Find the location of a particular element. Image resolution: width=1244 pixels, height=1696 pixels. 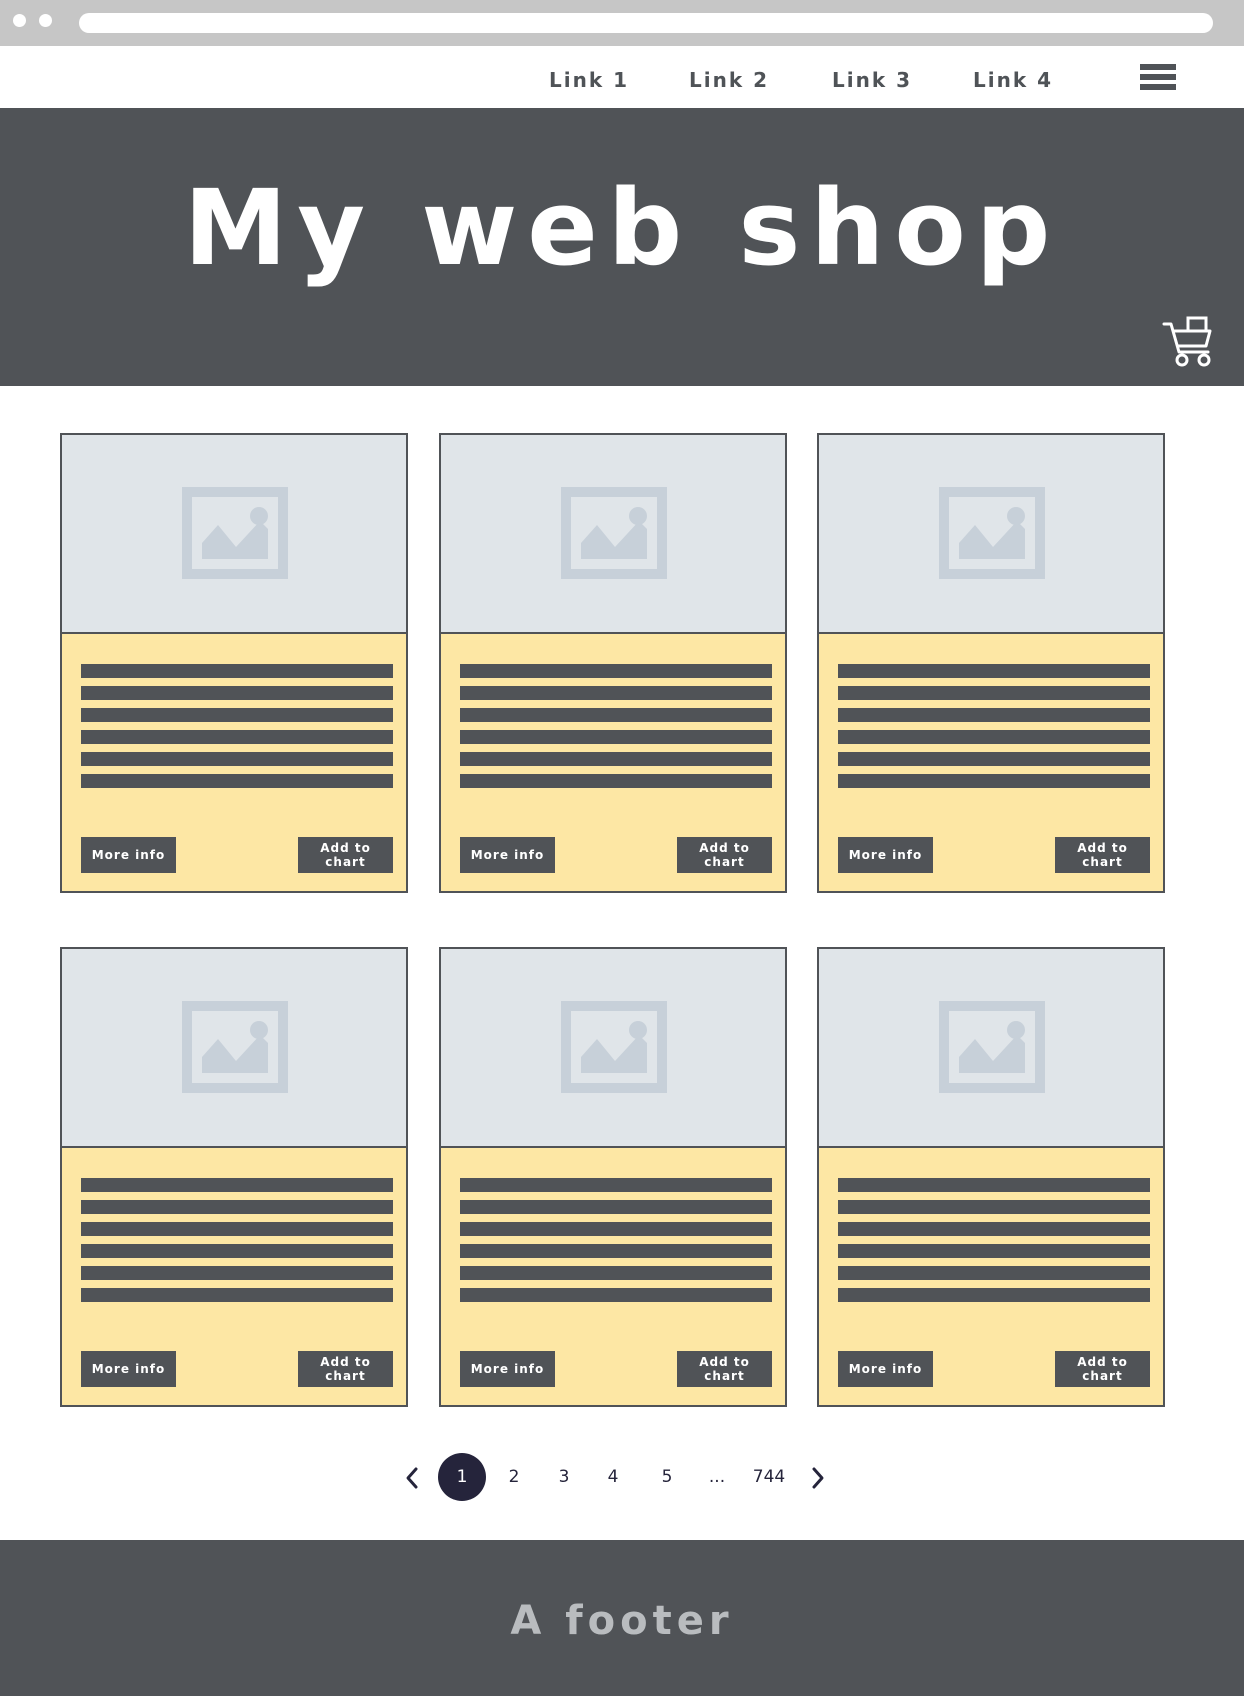

nav-link-1: Link 1 is located at coordinates (589, 80).